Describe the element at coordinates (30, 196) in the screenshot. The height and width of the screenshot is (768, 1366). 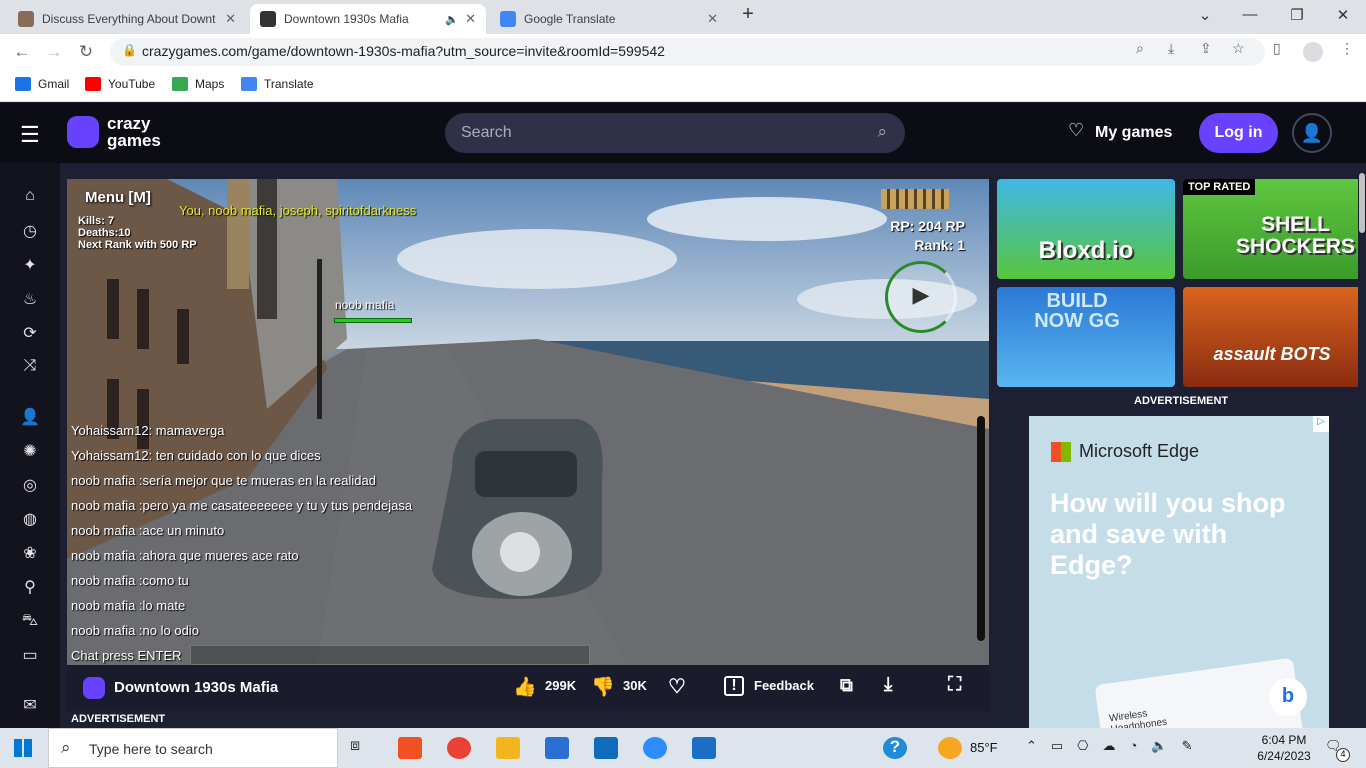
I see `home-icon: ⌂` at that location.